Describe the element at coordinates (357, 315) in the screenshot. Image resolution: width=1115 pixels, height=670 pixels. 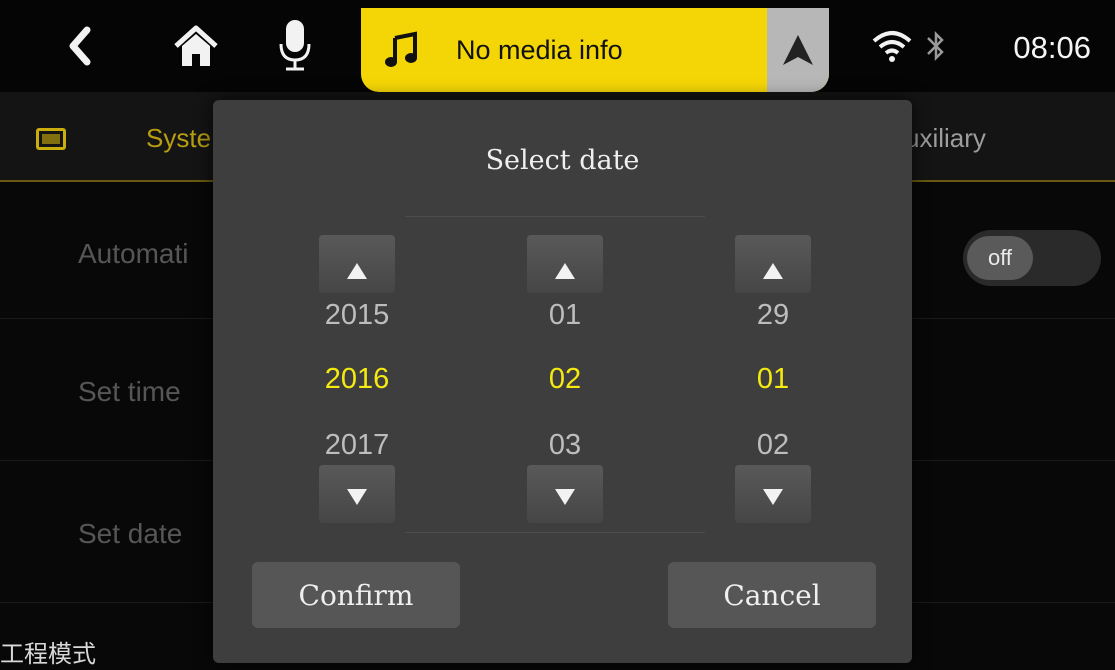
I see `year-prev-value: 2015` at that location.